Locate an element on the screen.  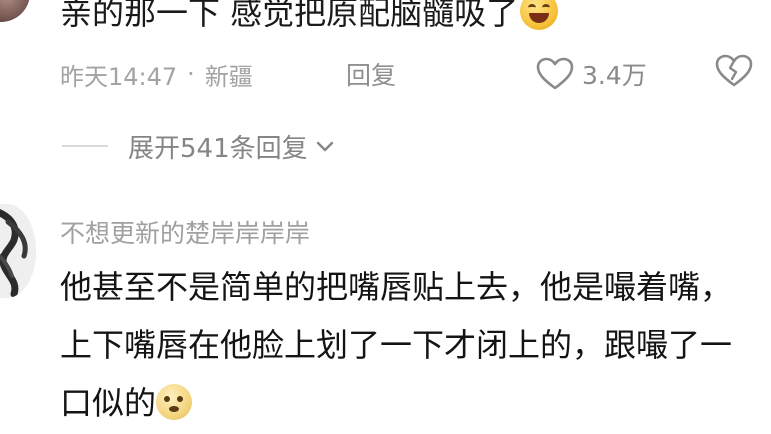
reply-button: 回复 is located at coordinates (371, 74).